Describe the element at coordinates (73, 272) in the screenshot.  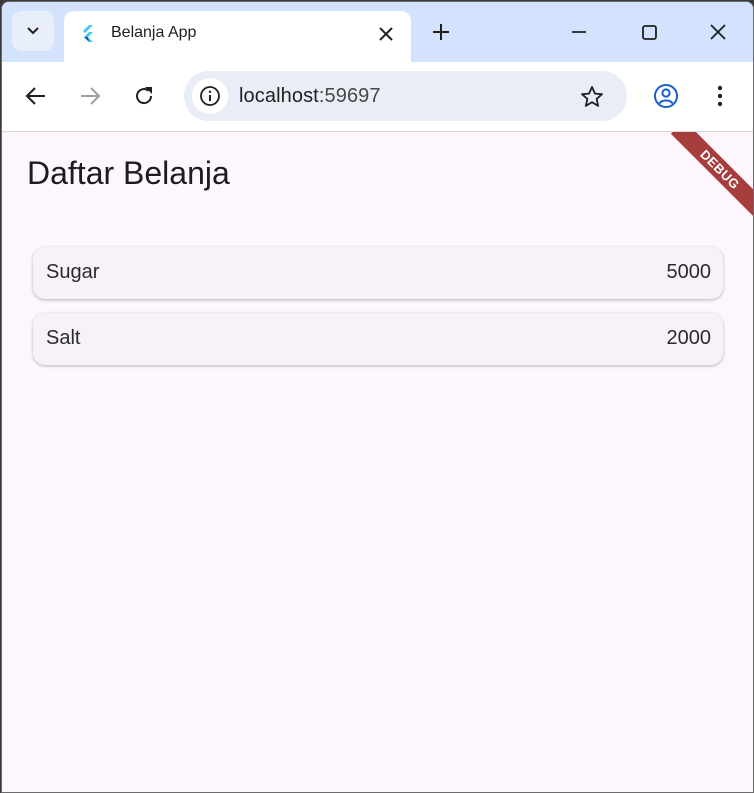
I see `item-name: Sugar` at that location.